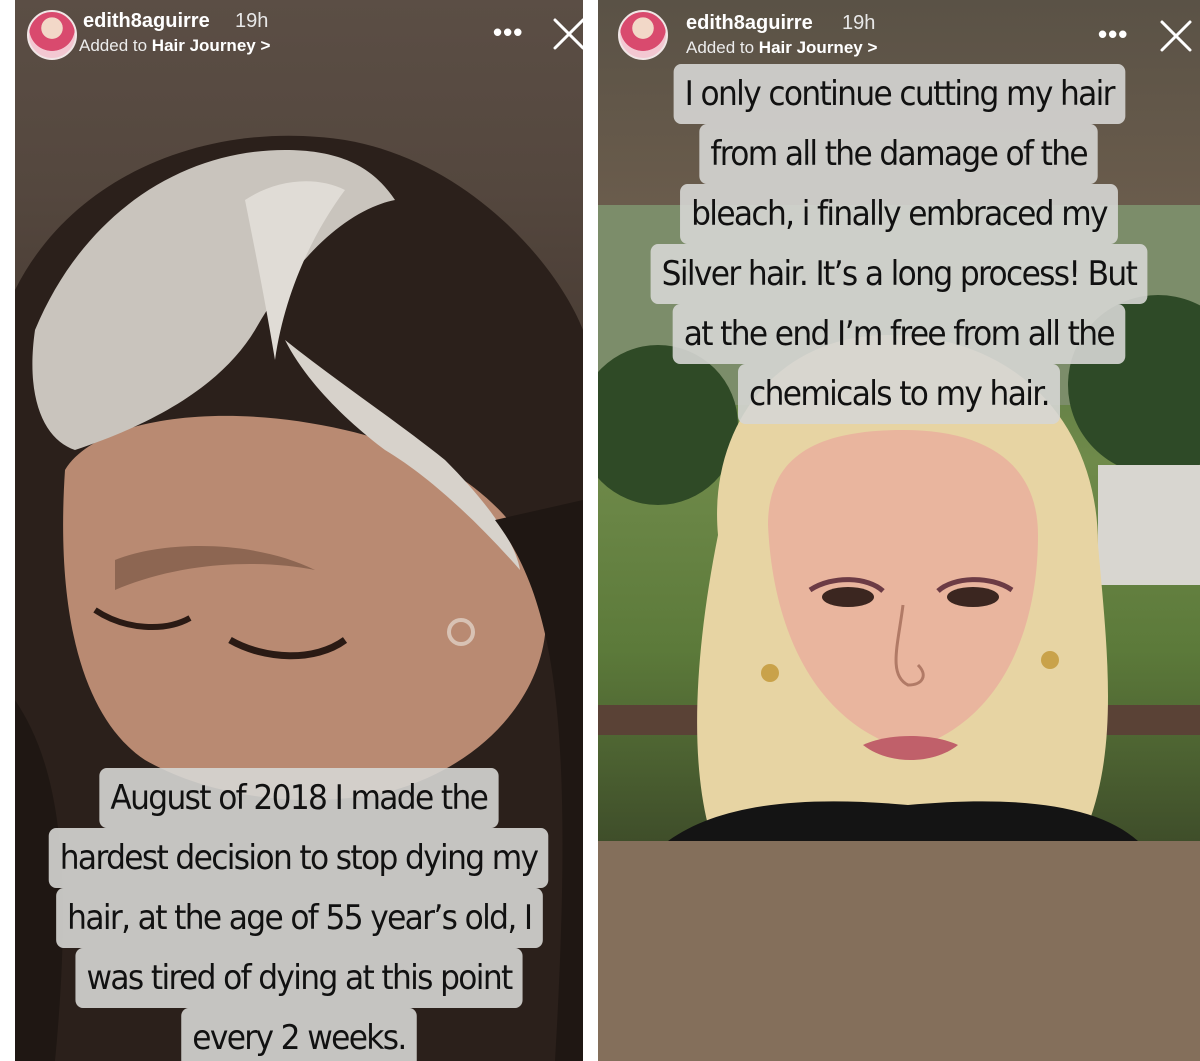 The image size is (1200, 1061). Describe the element at coordinates (299, 918) in the screenshot. I see `caption-line: hair, at the age of 55 year’s old, I` at that location.